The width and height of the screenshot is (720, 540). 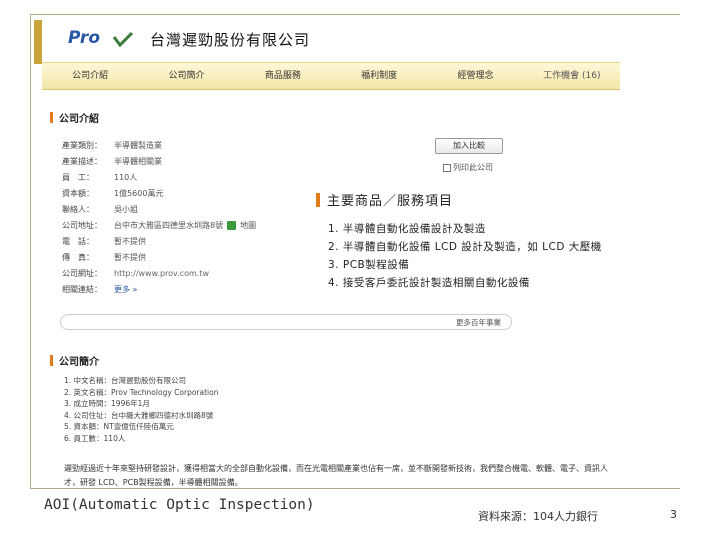 What do you see at coordinates (78, 209) in the screenshot?
I see `info-label: 聯絡人：` at bounding box center [78, 209].